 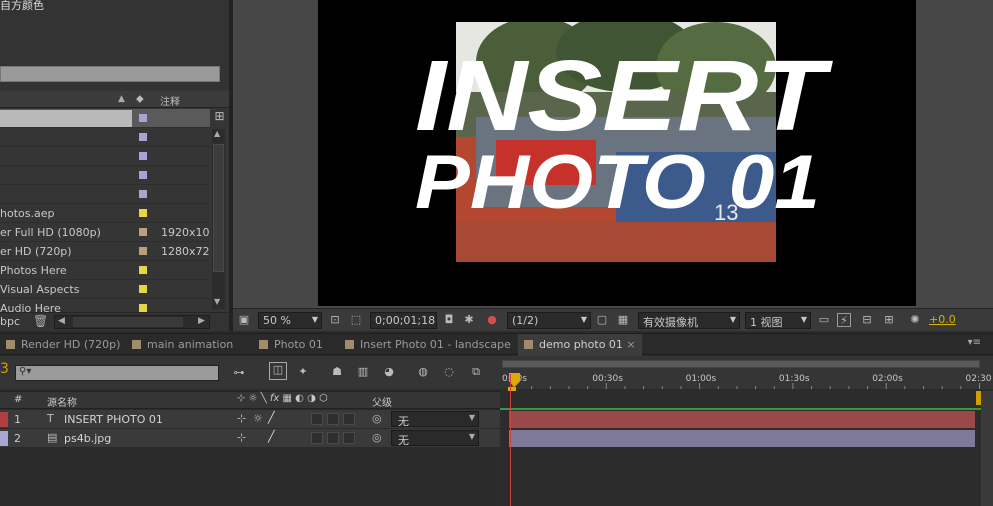 I want to click on project-item: er HD (720p) 1280x720, so click(x=105, y=251).